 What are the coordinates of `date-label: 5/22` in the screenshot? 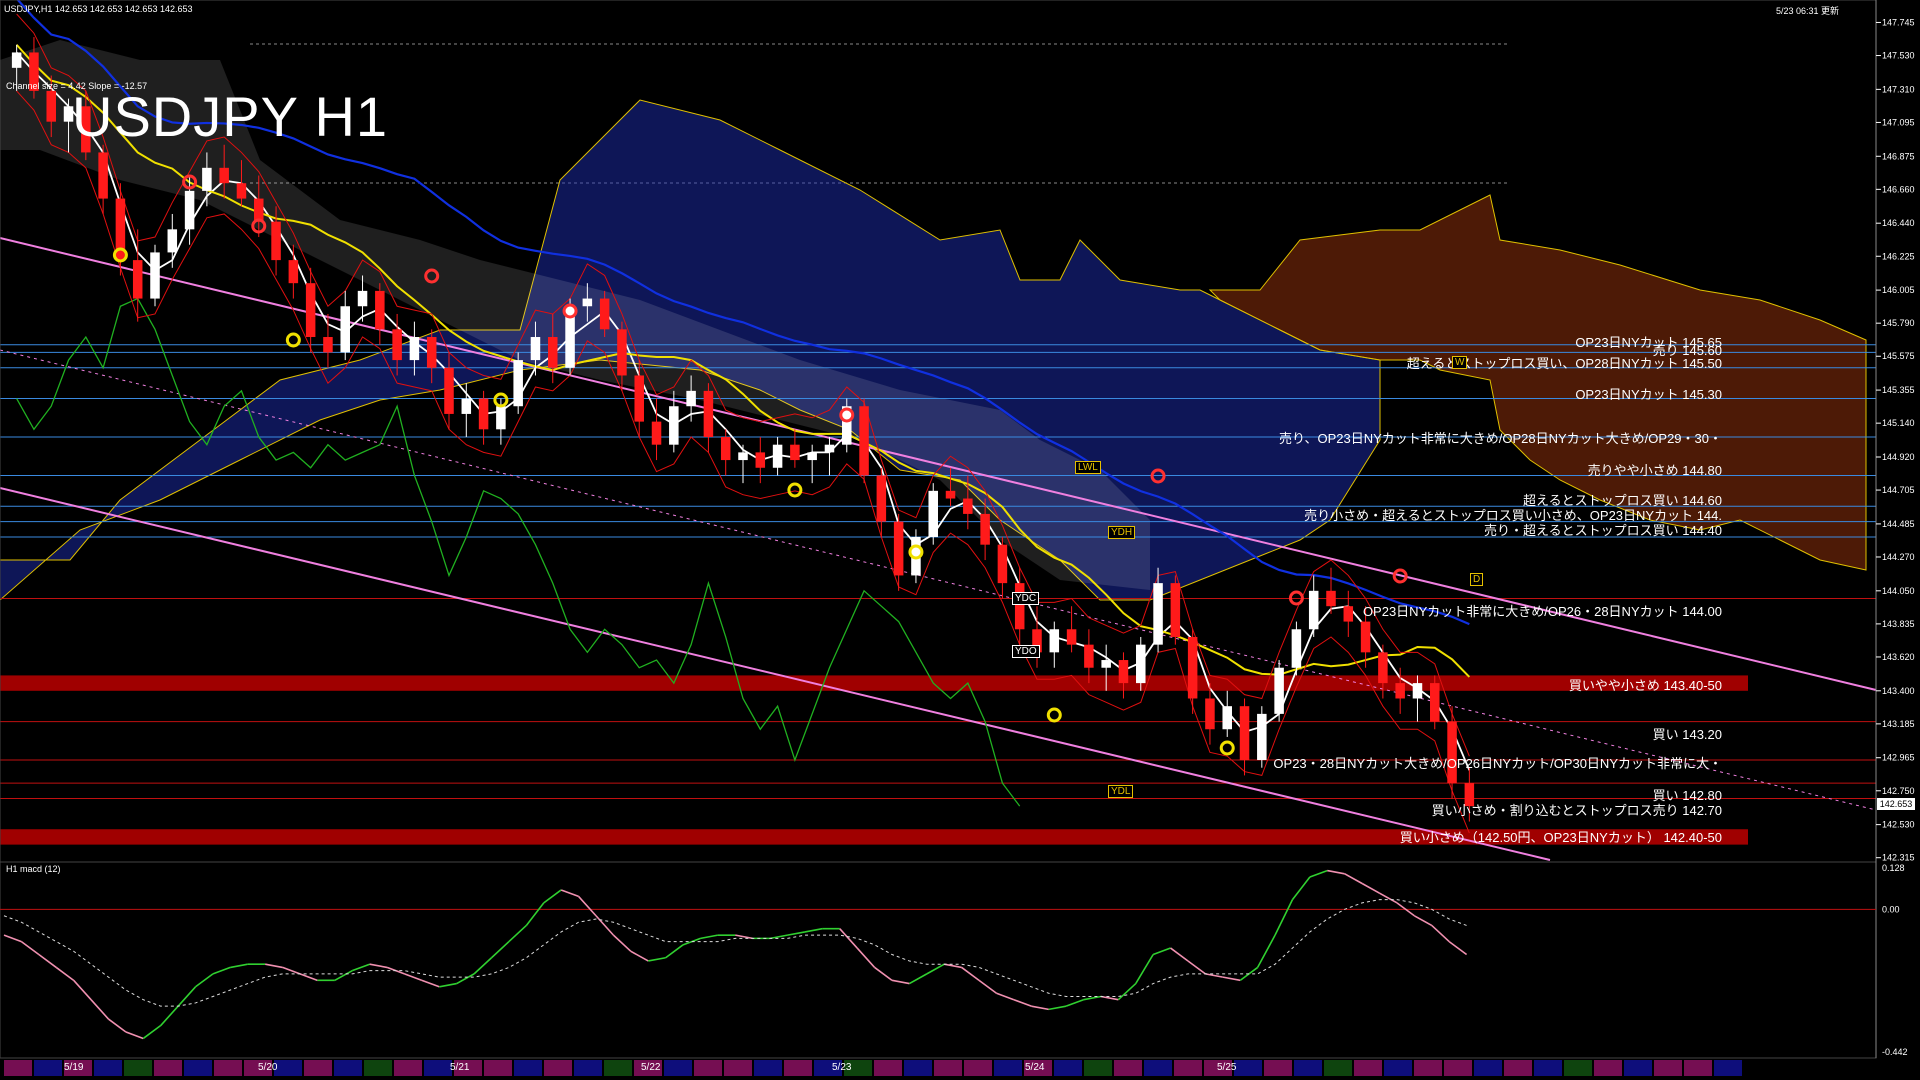 It's located at (651, 1067).